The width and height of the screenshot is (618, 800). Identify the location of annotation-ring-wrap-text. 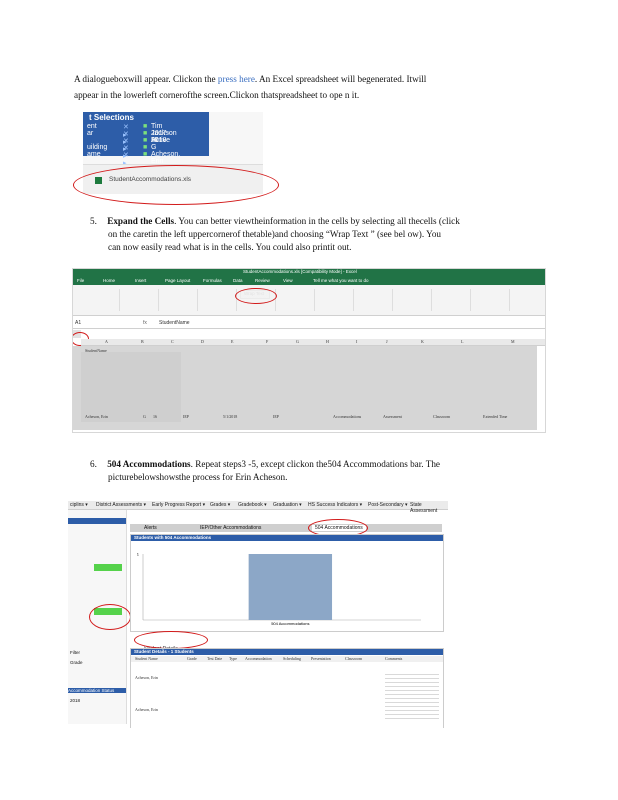
(256, 296).